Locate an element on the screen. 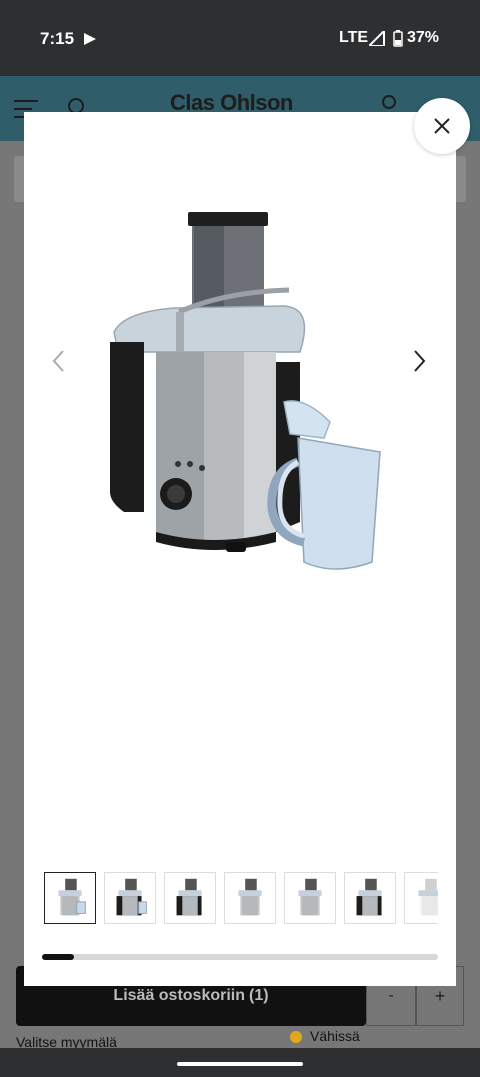 This screenshot has width=480, height=1077. navigation-bar is located at coordinates (240, 1062).